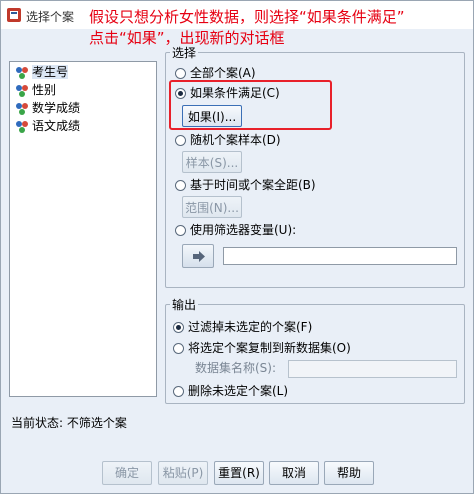 The image size is (474, 494). I want to click on radio-if-condition: 如果条件满足(C), so click(227, 93).